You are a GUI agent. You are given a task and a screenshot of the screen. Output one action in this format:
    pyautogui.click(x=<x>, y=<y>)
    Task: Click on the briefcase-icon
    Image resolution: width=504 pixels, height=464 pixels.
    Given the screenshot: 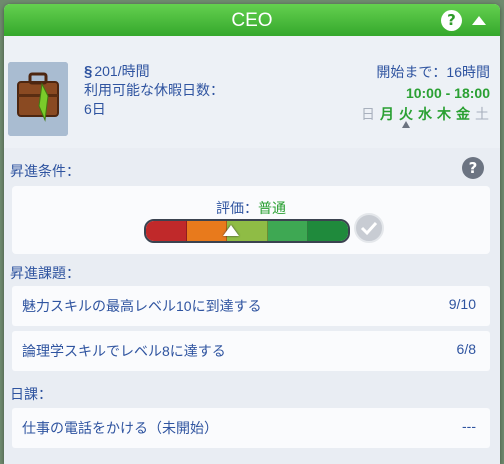 What is the action you would take?
    pyautogui.click(x=38, y=99)
    